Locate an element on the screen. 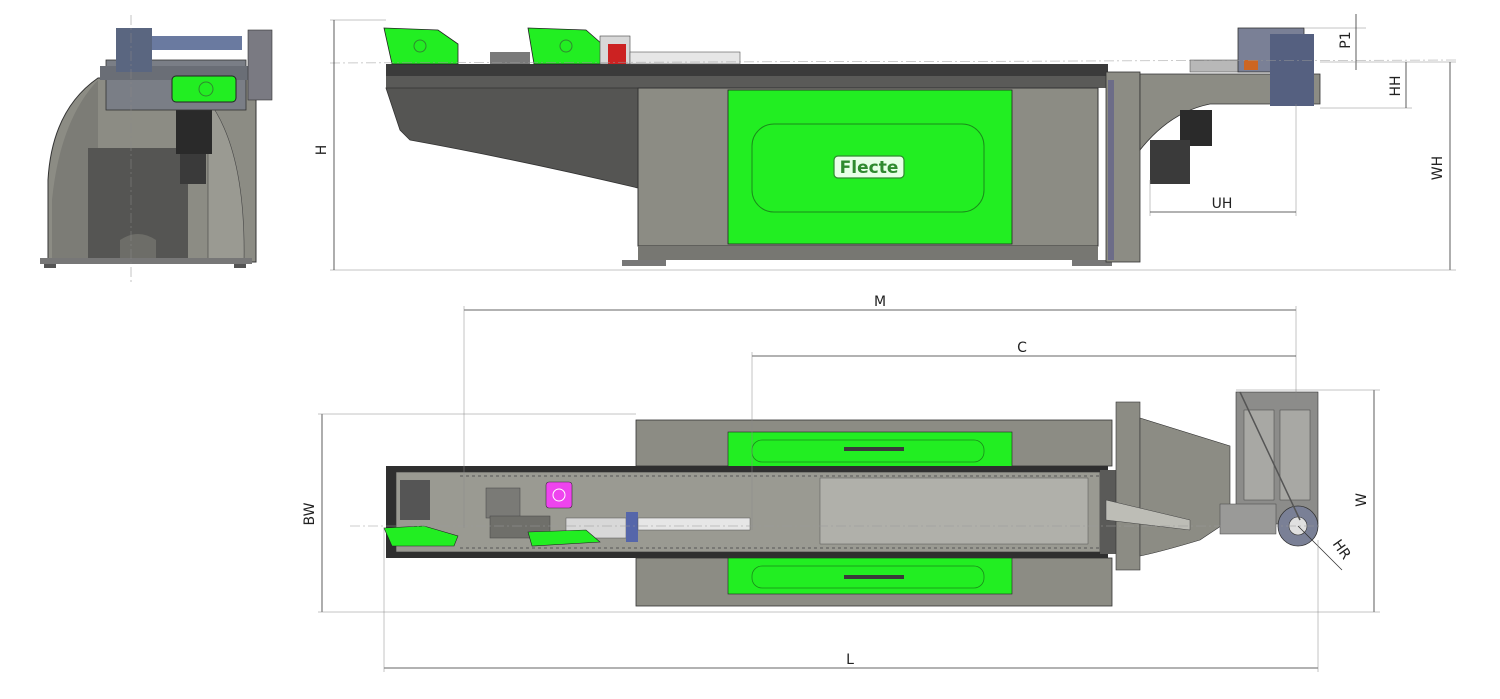 The height and width of the screenshot is (699, 1500). dimension-label-m: M is located at coordinates (880, 302).